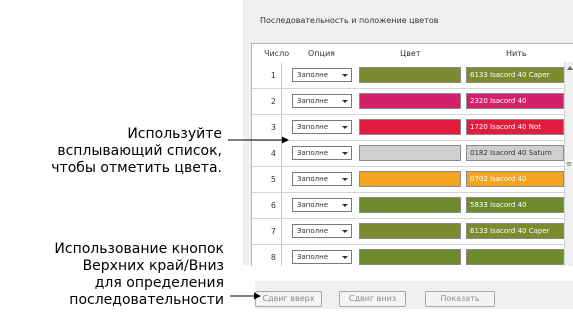 The width and height of the screenshot is (573, 316). I want to click on color-row: 7 Заполне 6133 Isacord 40 Caper, so click(408, 232).